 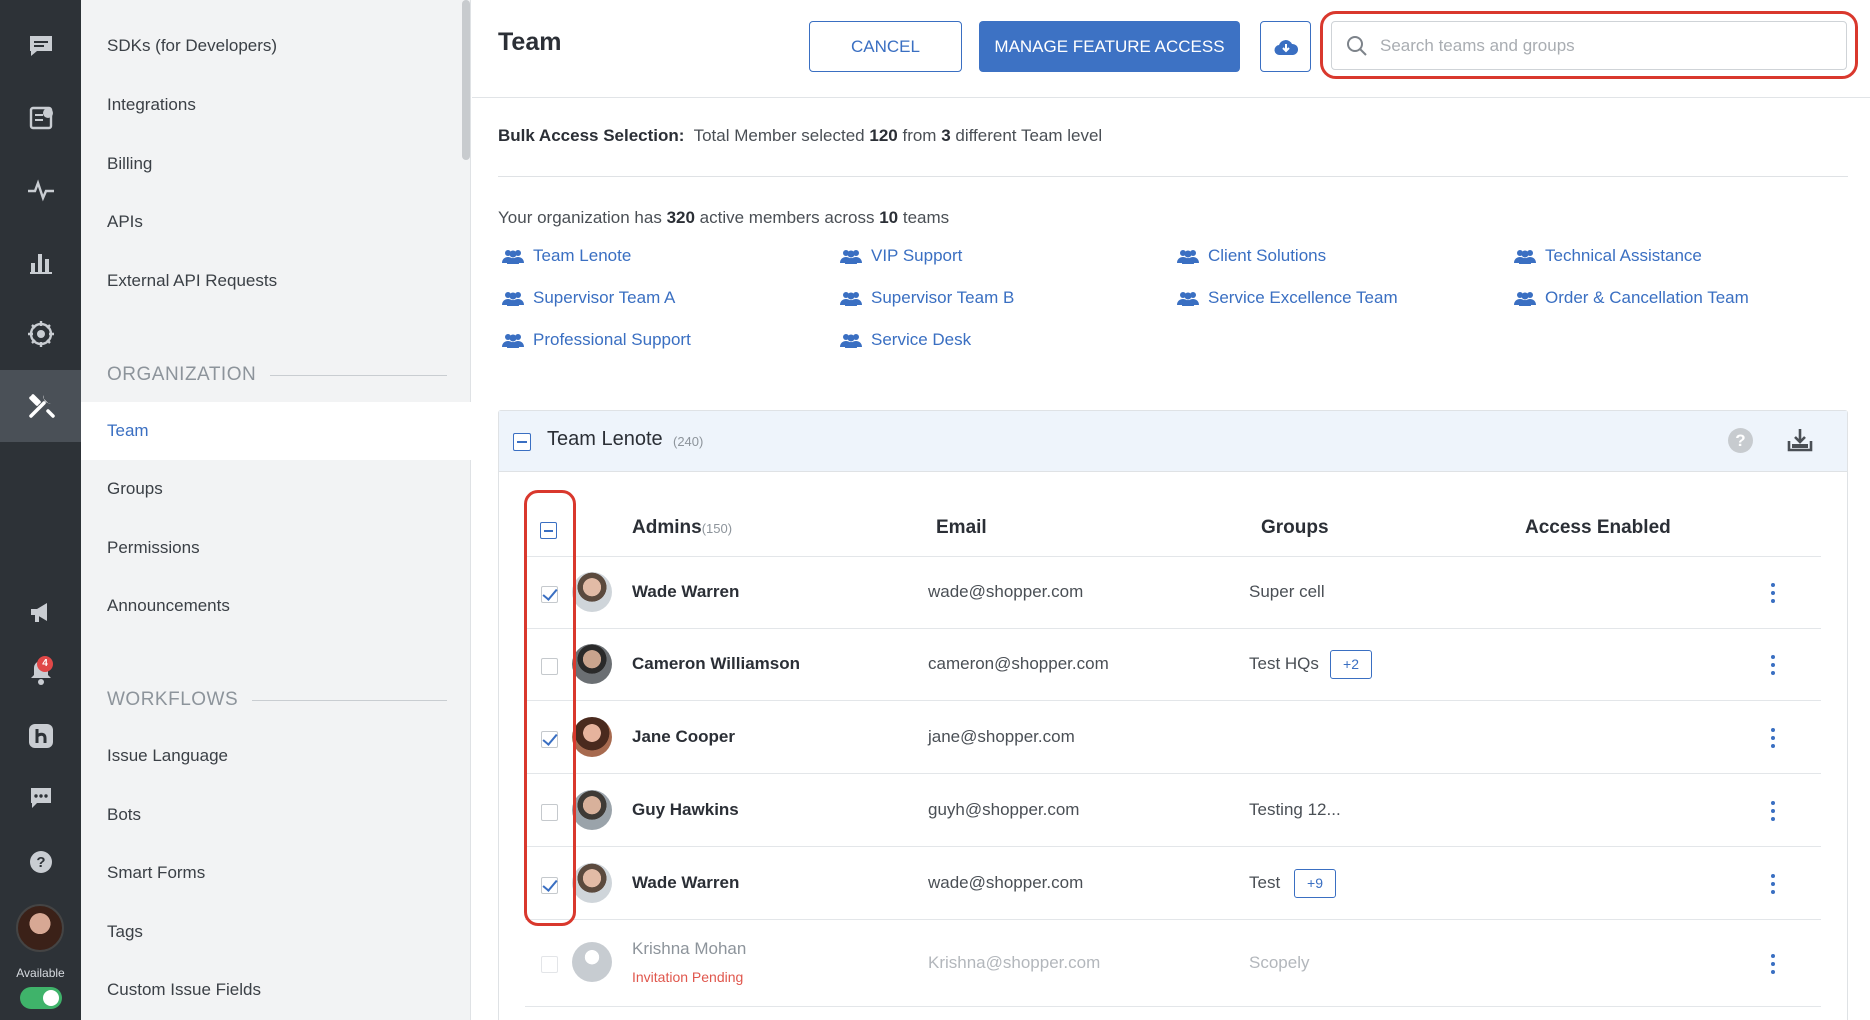 I want to click on sidebar-item-issue-language: Issue Language, so click(x=276, y=756).